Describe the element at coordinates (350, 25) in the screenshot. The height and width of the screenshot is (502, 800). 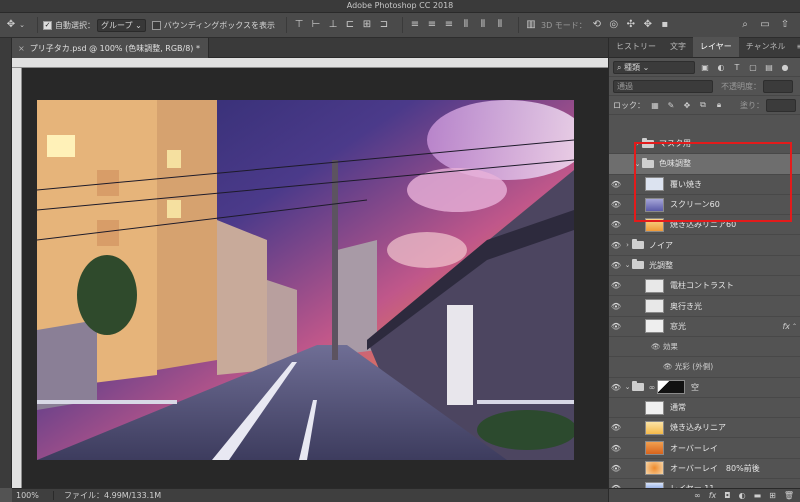
I see `align-left-icon: ⊏` at that location.